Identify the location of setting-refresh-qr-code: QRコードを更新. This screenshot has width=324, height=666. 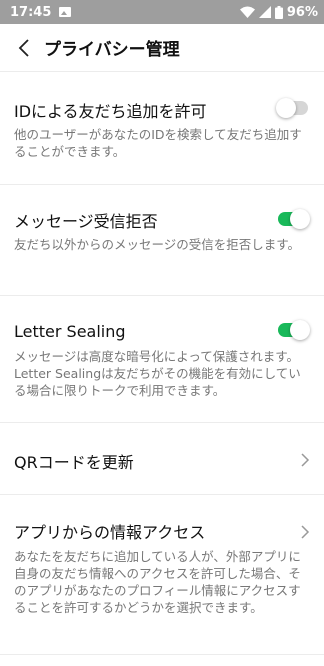
(162, 459).